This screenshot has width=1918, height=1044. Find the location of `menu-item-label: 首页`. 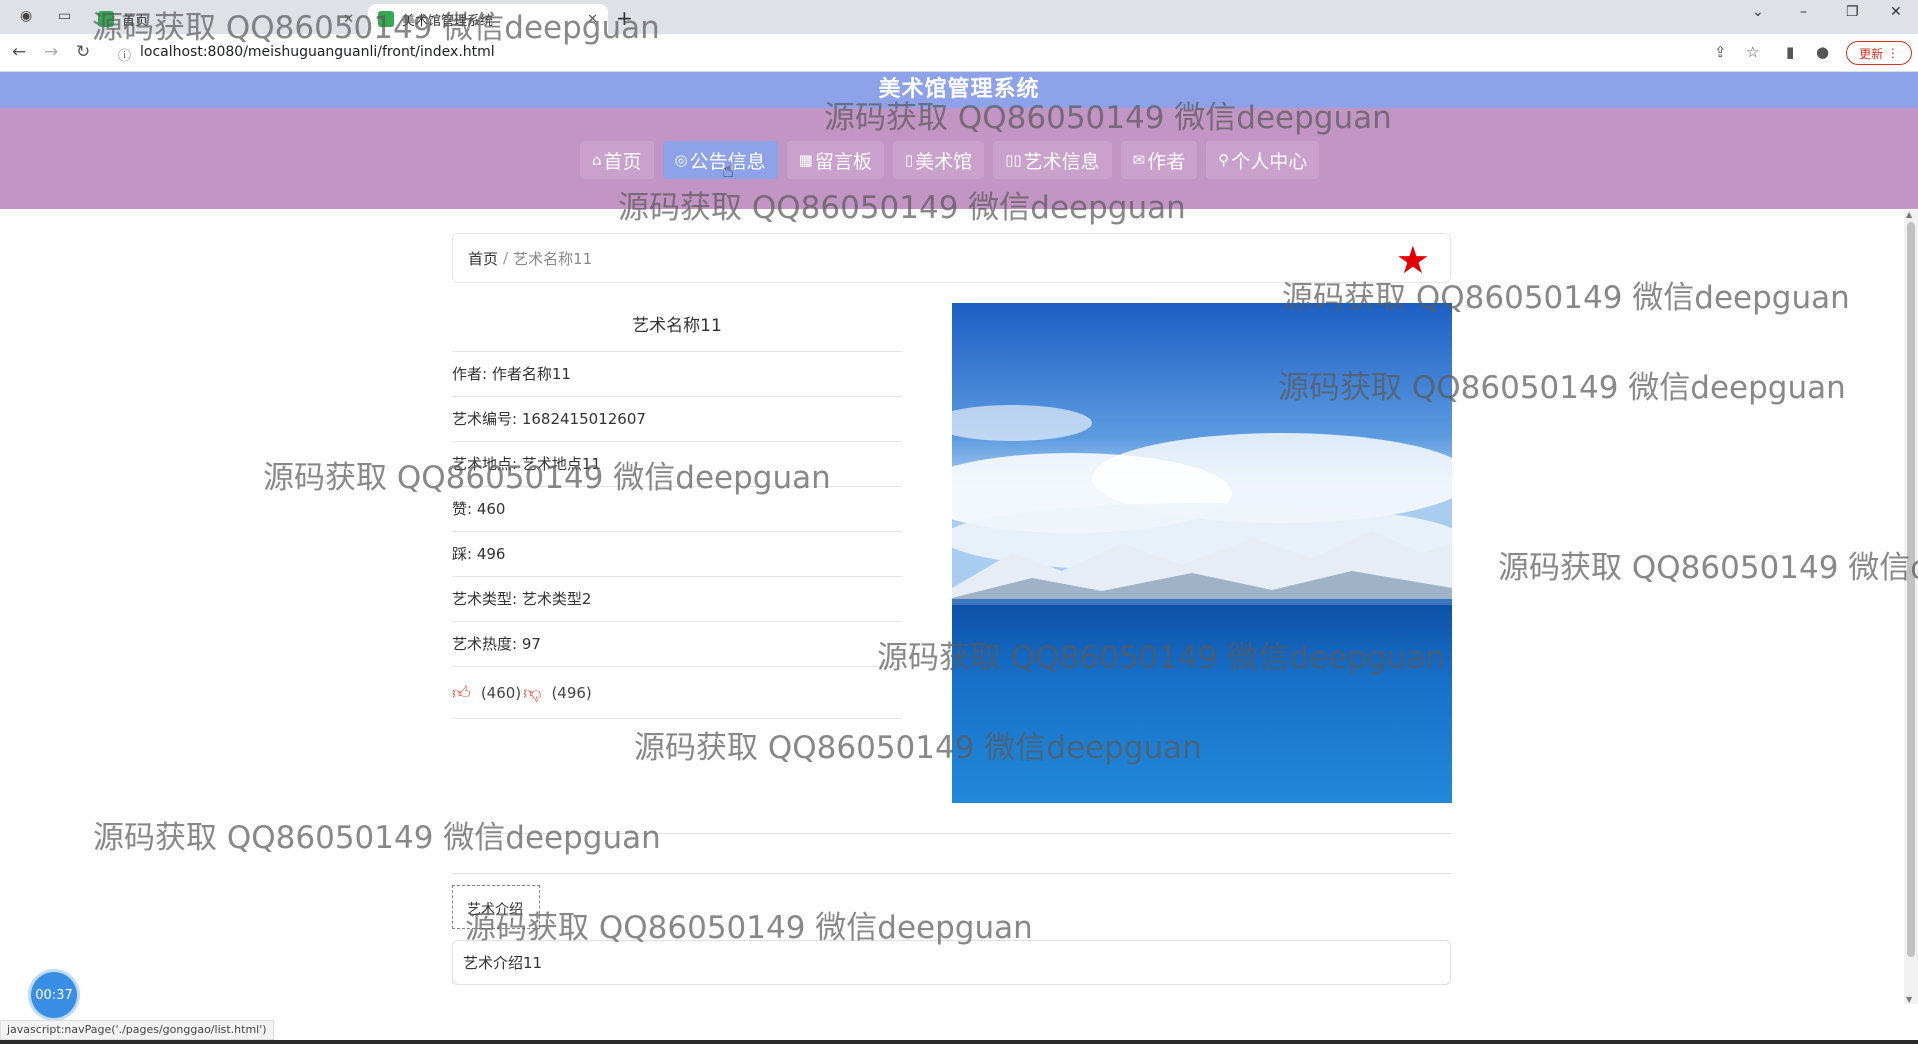

menu-item-label: 首页 is located at coordinates (622, 161).